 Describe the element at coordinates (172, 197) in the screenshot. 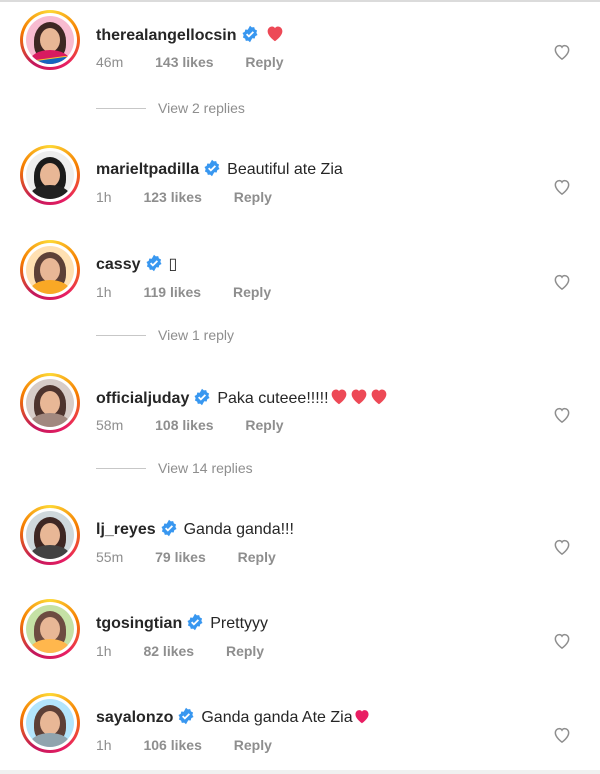

I see `comment-likes: 123 likes` at that location.